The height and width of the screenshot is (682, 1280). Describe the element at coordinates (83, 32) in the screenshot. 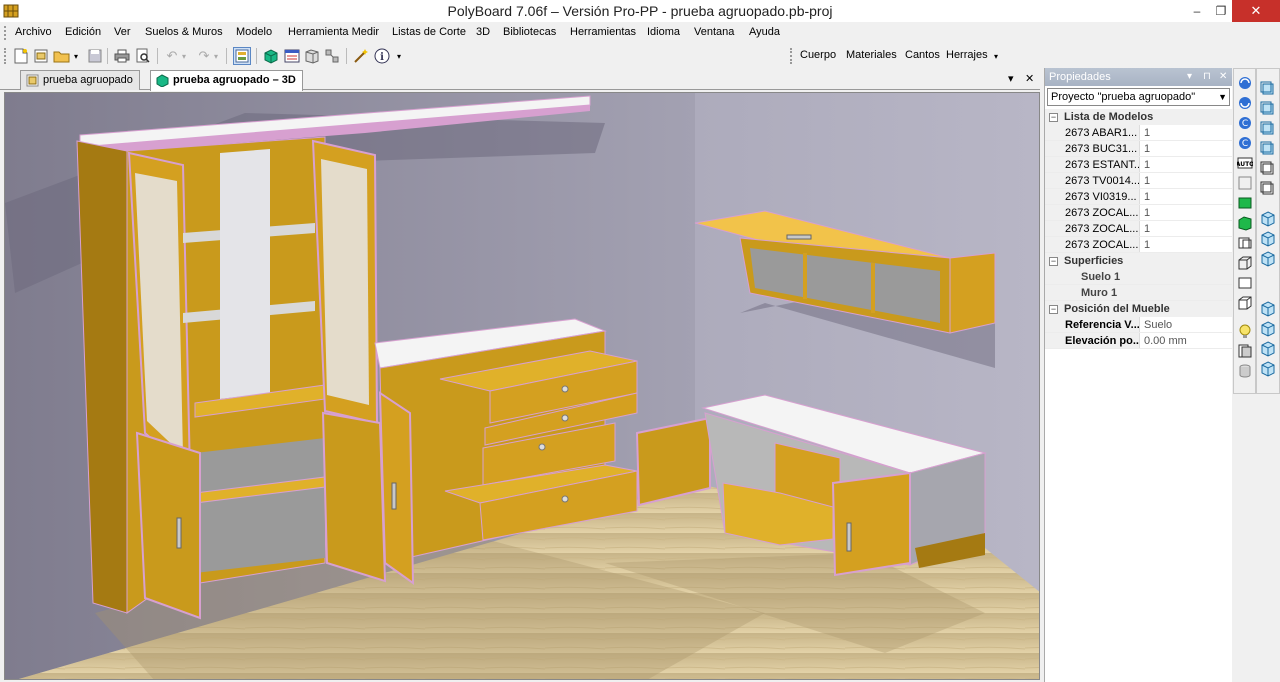

I see `menu-edicion: Edición` at that location.